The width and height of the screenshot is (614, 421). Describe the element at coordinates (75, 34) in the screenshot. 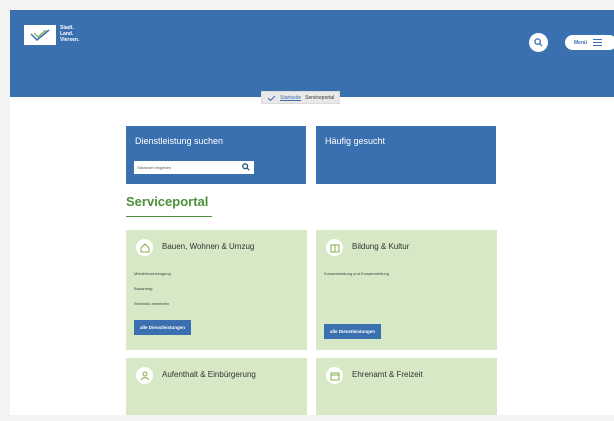

I see `logo-text: Stadt. Land. Viersen.` at that location.